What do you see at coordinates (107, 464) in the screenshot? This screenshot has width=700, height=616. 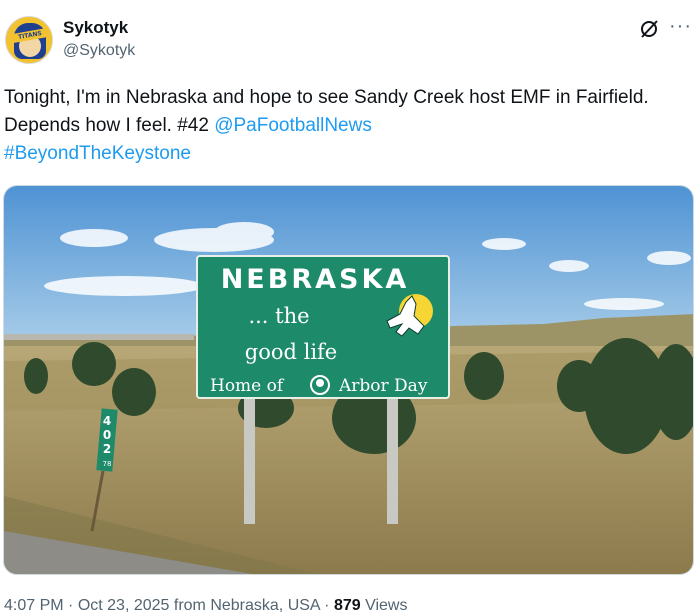 I see `milepost-small: 78` at bounding box center [107, 464].